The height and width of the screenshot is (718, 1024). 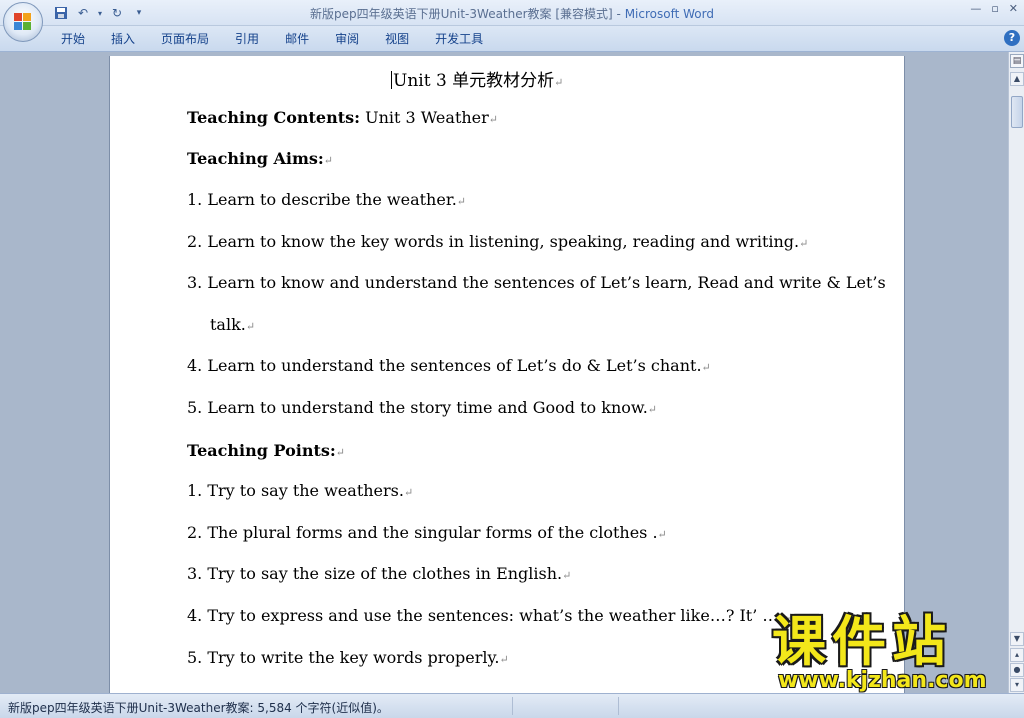 I want to click on tab-home: 开始, so click(x=73, y=39).